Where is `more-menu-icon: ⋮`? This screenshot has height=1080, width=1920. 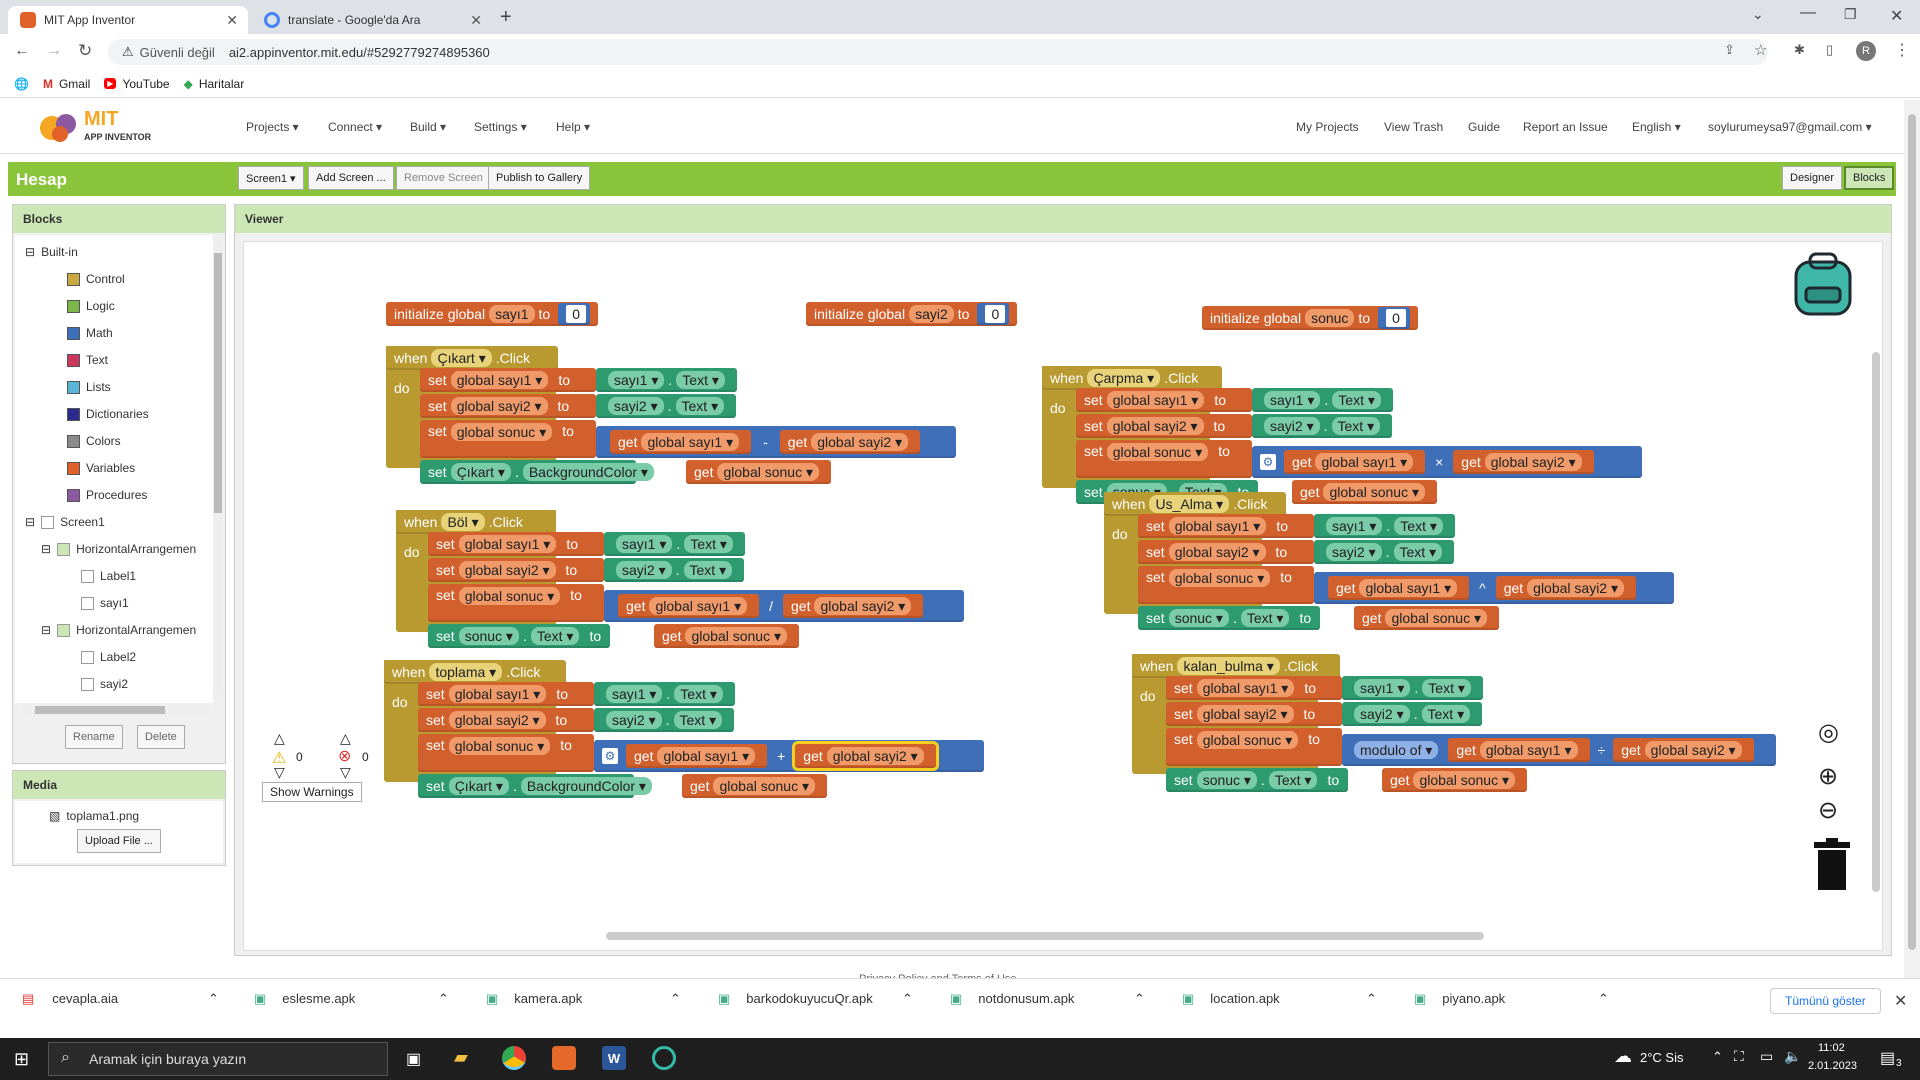 more-menu-icon: ⋮ is located at coordinates (1902, 50).